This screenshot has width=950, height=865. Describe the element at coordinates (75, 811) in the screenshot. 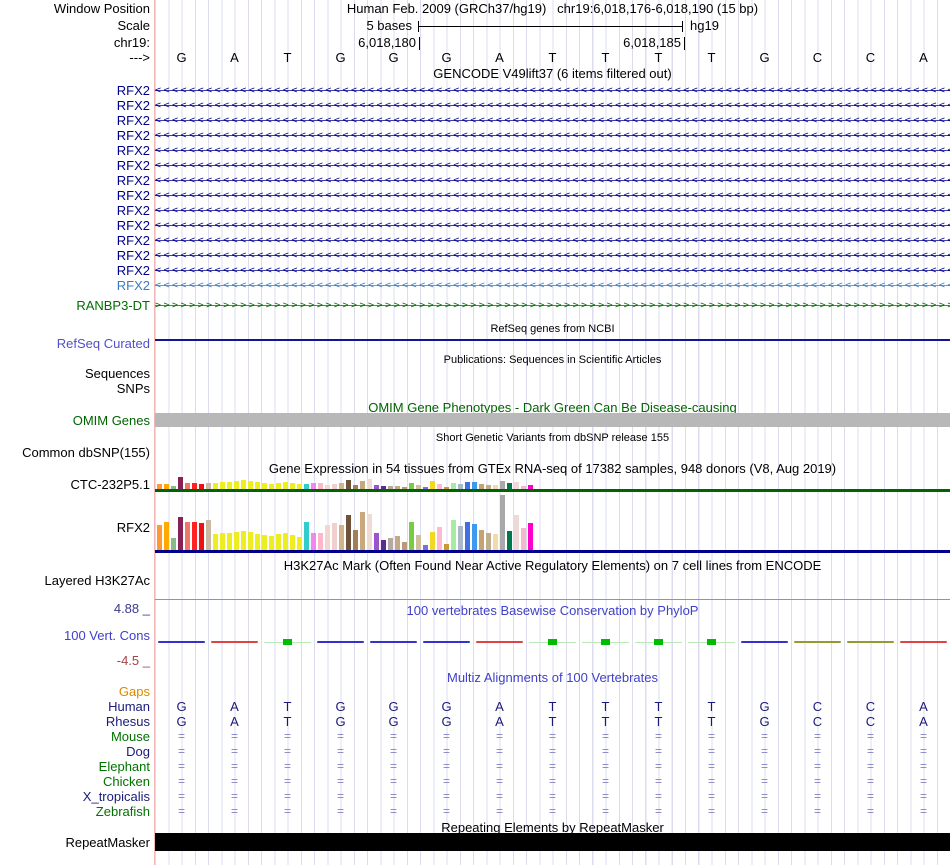

I see `multiz-species-label-zebrafish: Zebrafish` at that location.